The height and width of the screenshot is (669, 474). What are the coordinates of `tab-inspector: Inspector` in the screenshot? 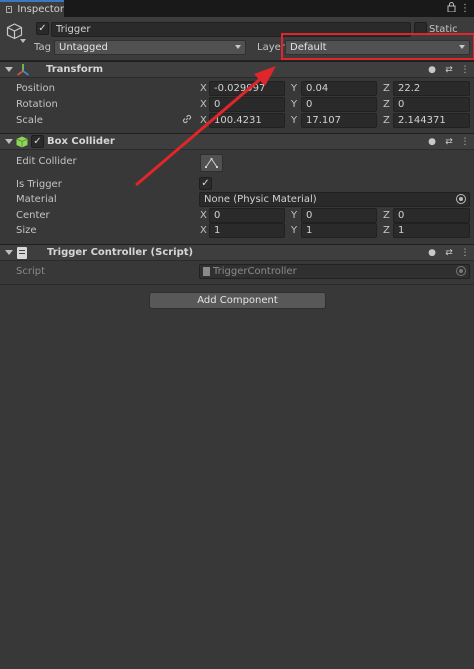 It's located at (32, 8).